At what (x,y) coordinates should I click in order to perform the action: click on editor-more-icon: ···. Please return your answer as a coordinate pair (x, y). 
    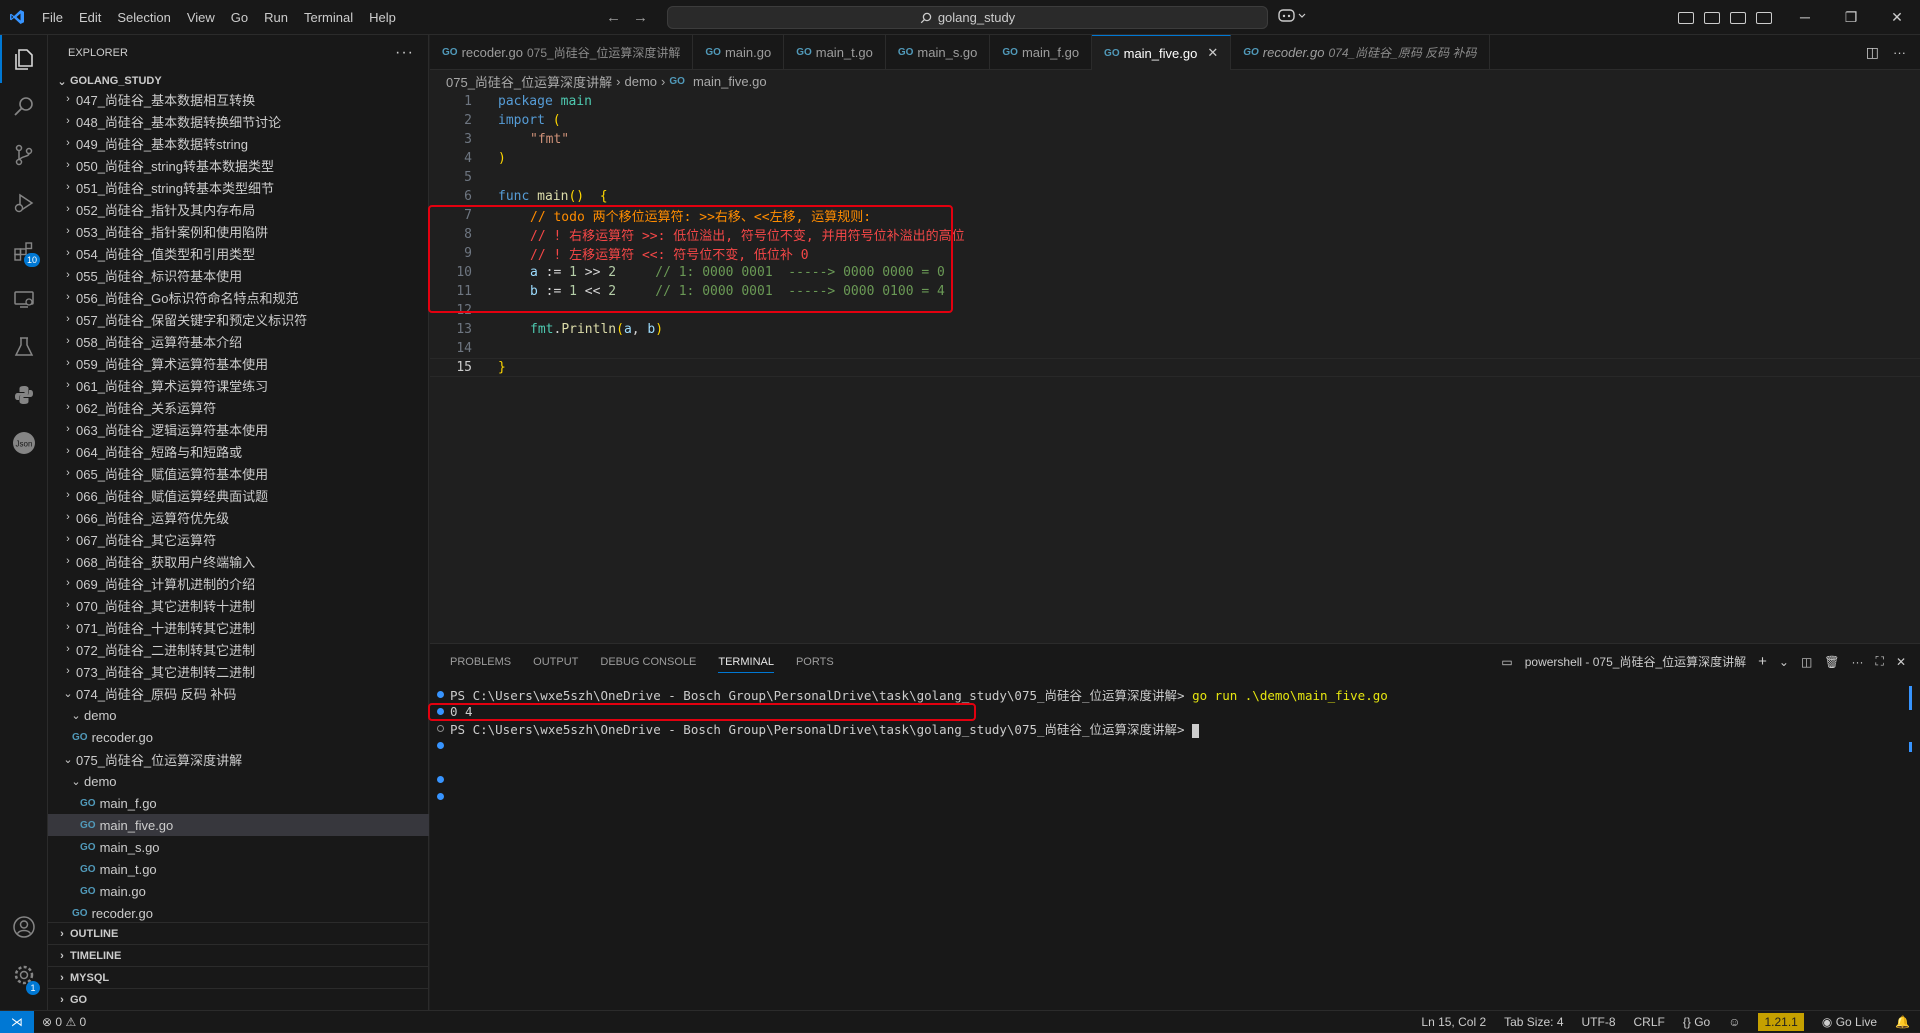
    Looking at the image, I should click on (1899, 52).